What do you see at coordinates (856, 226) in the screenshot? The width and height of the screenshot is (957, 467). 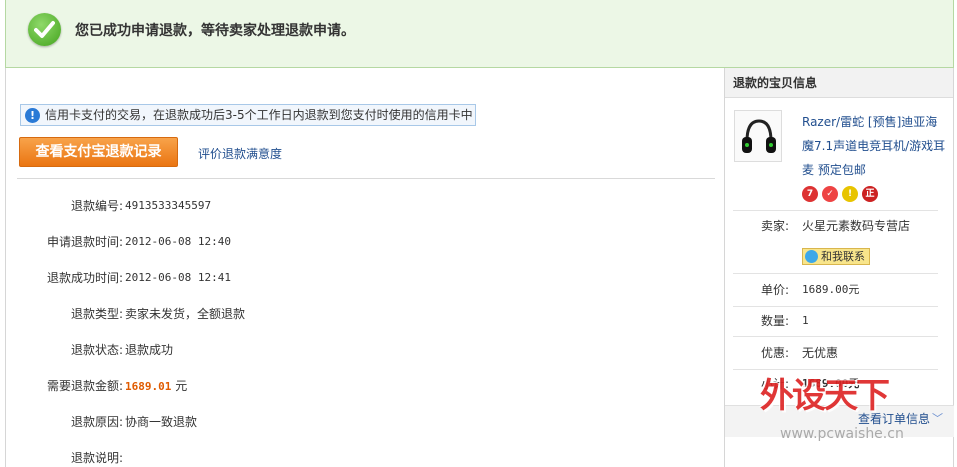 I see `seller-name-link: 火星元素数码专营店` at bounding box center [856, 226].